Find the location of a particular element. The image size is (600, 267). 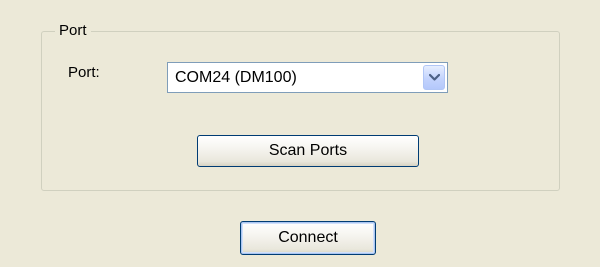

connect-button: Connect is located at coordinates (308, 238).